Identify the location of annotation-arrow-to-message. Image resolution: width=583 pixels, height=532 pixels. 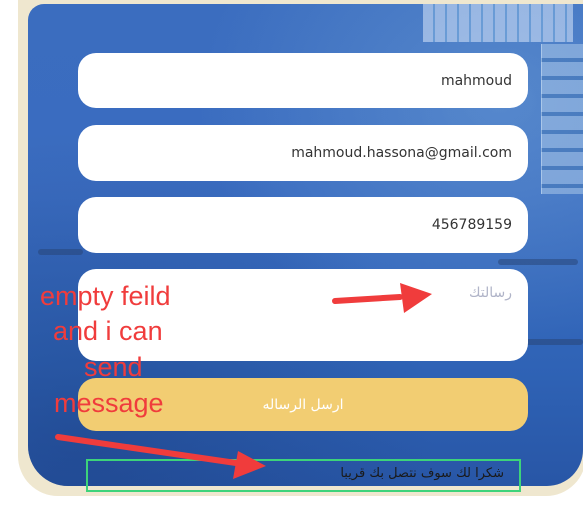
(367, 299).